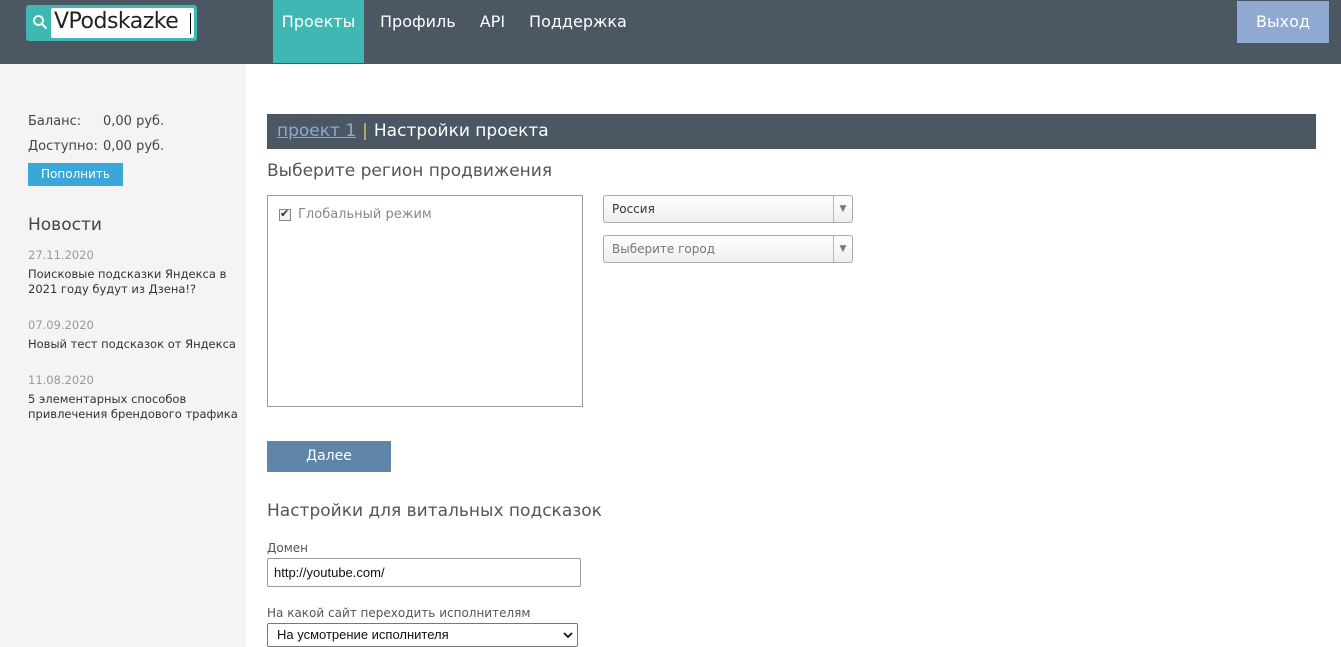 The width and height of the screenshot is (1341, 647). What do you see at coordinates (1283, 22) in the screenshot?
I see `logout-button: Выход` at bounding box center [1283, 22].